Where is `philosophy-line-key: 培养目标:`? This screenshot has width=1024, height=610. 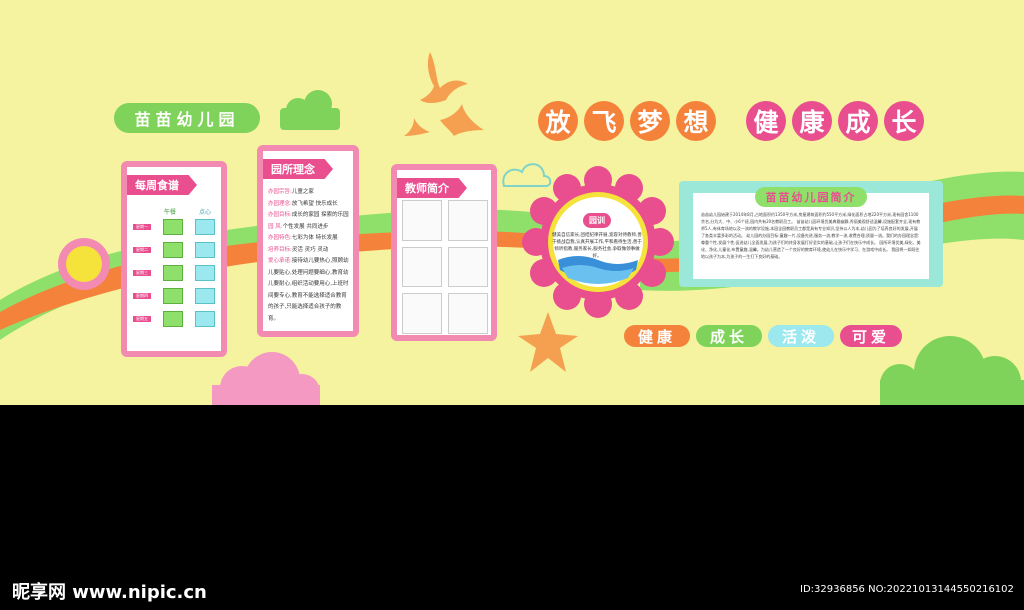
philosophy-line-key: 培养目标: is located at coordinates (280, 249).